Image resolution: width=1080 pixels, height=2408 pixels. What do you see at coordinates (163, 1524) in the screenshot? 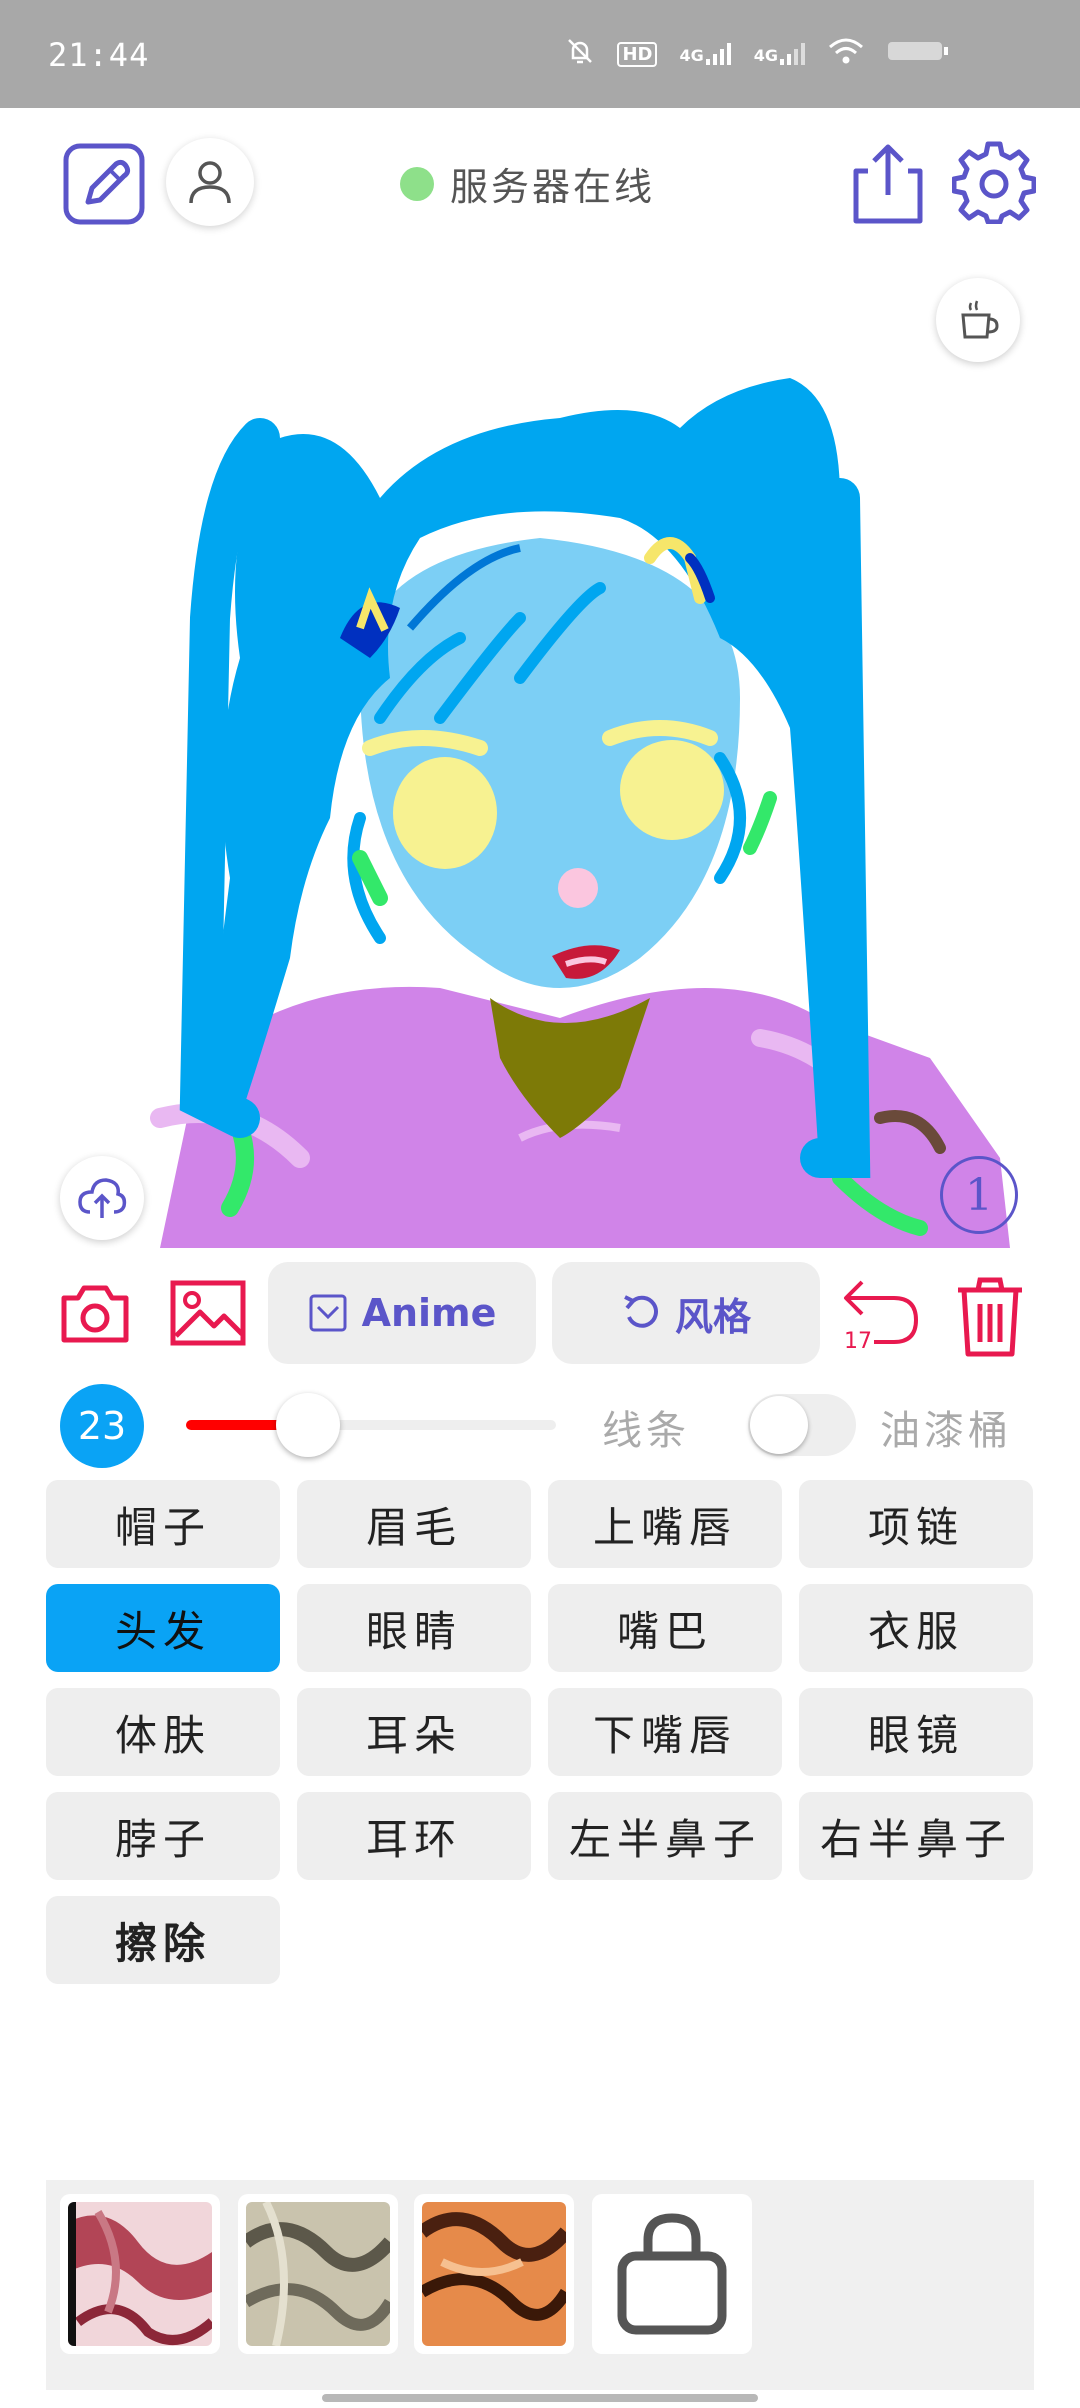
I see `category-button: 帽子` at bounding box center [163, 1524].